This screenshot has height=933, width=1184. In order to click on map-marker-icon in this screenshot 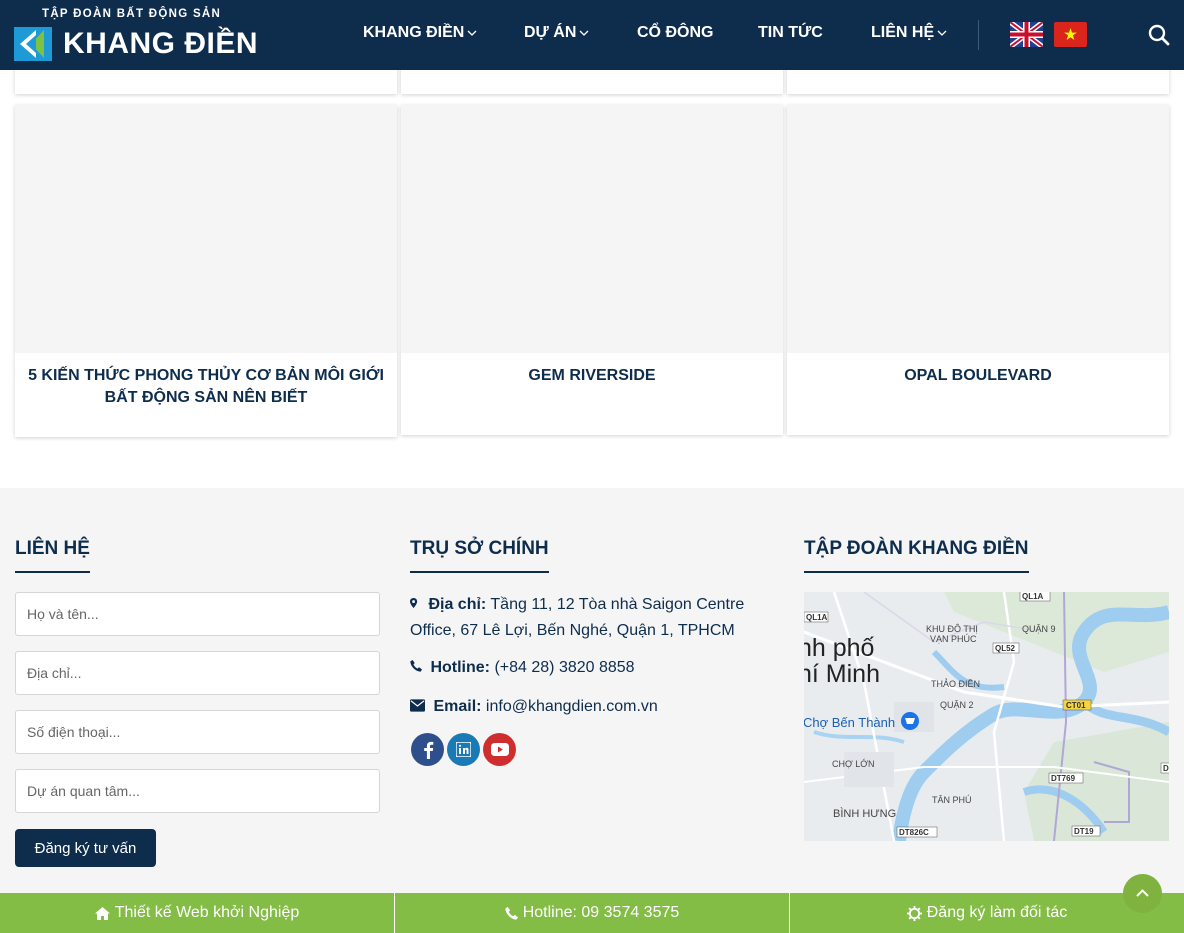, I will do `click(414, 603)`.